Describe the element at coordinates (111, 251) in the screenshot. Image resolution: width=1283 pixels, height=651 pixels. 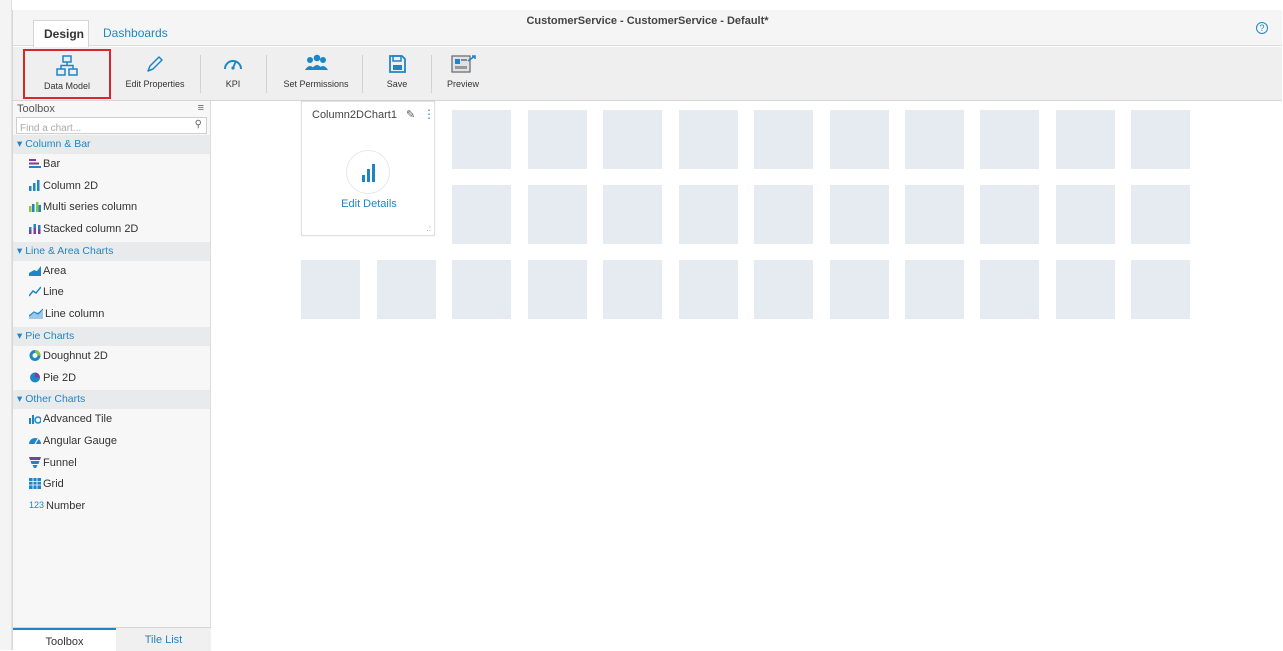
I see `group-line-area-charts: ▾ Line & Area Charts` at that location.